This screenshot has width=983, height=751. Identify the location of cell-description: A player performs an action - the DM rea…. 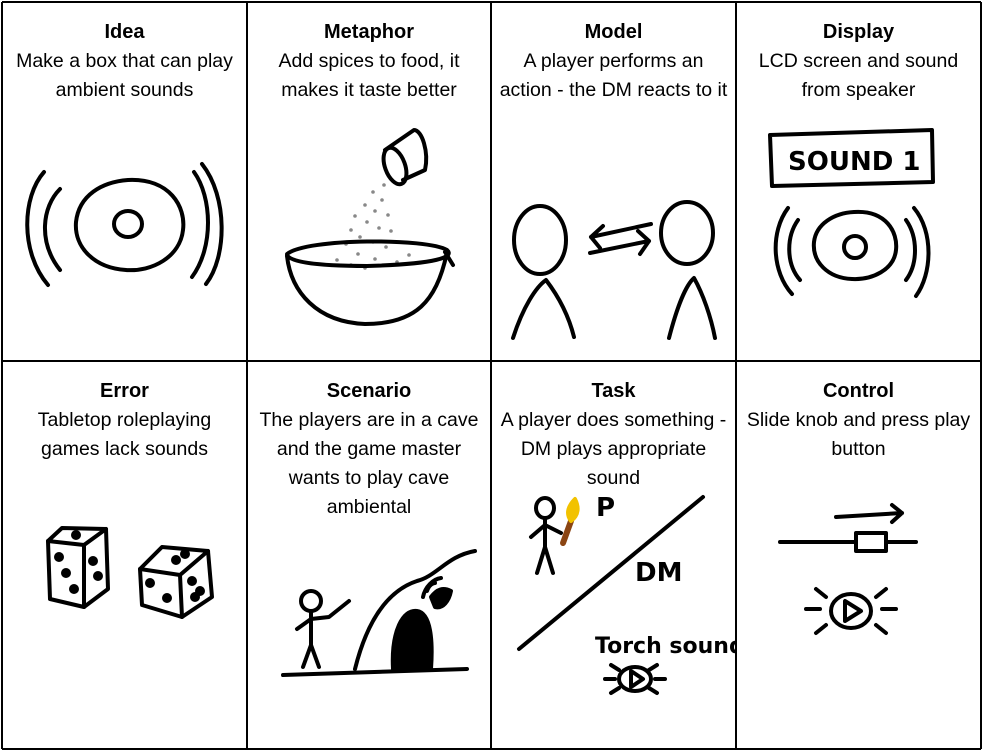
(613, 75).